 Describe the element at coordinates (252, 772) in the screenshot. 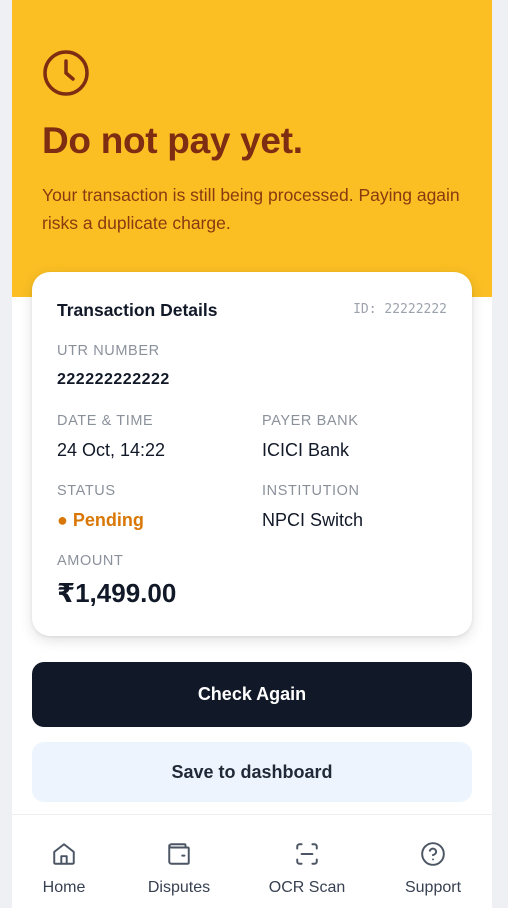

I see `save-to-dashboard-button: Save to dashboard` at that location.